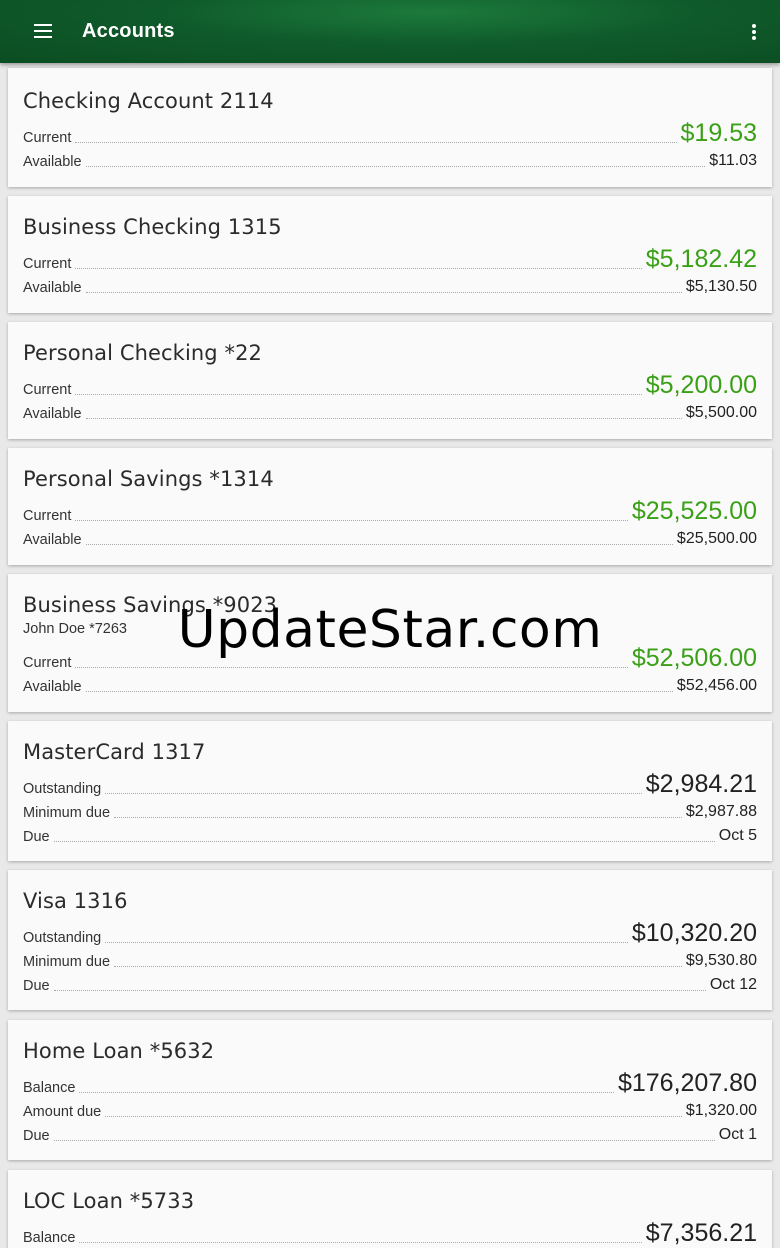 The width and height of the screenshot is (780, 1248). I want to click on balance-row: Outstanding $2,984.21, so click(390, 784).